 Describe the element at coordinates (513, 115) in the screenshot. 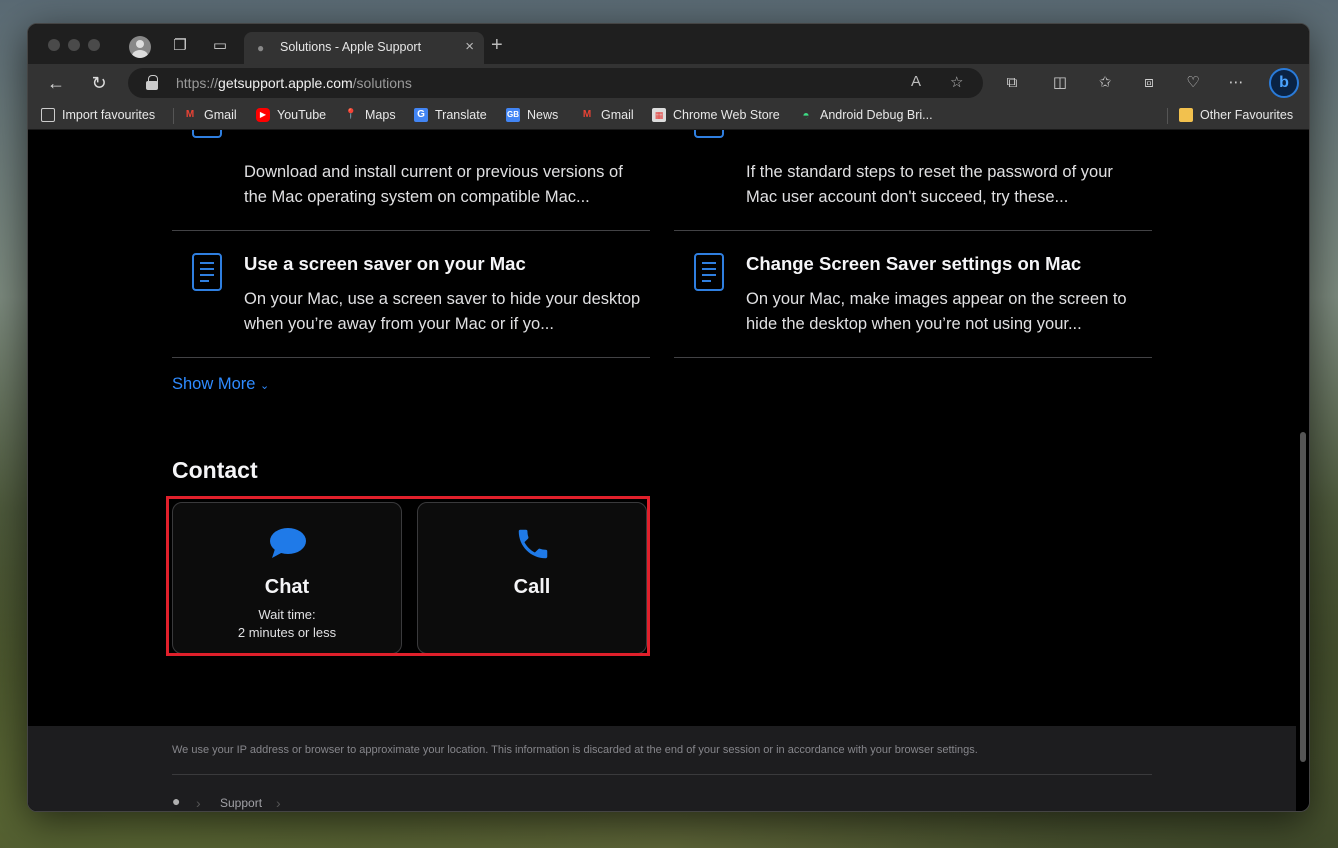

I see `news-icon: GB` at that location.